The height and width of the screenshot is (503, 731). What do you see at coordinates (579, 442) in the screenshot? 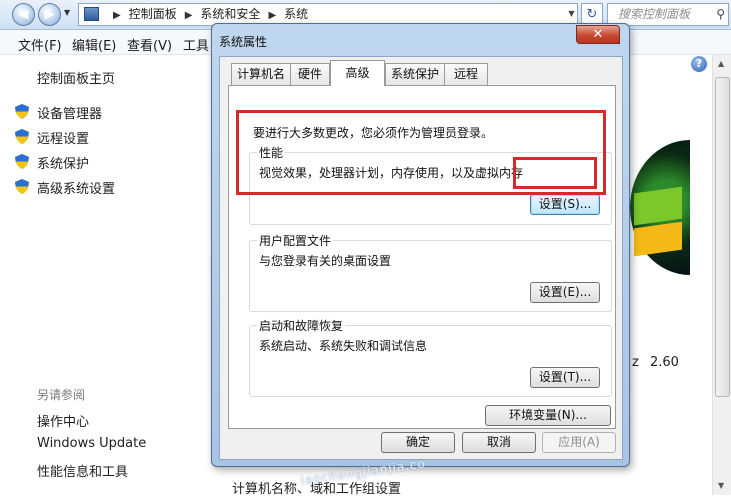
I see `apply-button: 应用(A)` at bounding box center [579, 442].